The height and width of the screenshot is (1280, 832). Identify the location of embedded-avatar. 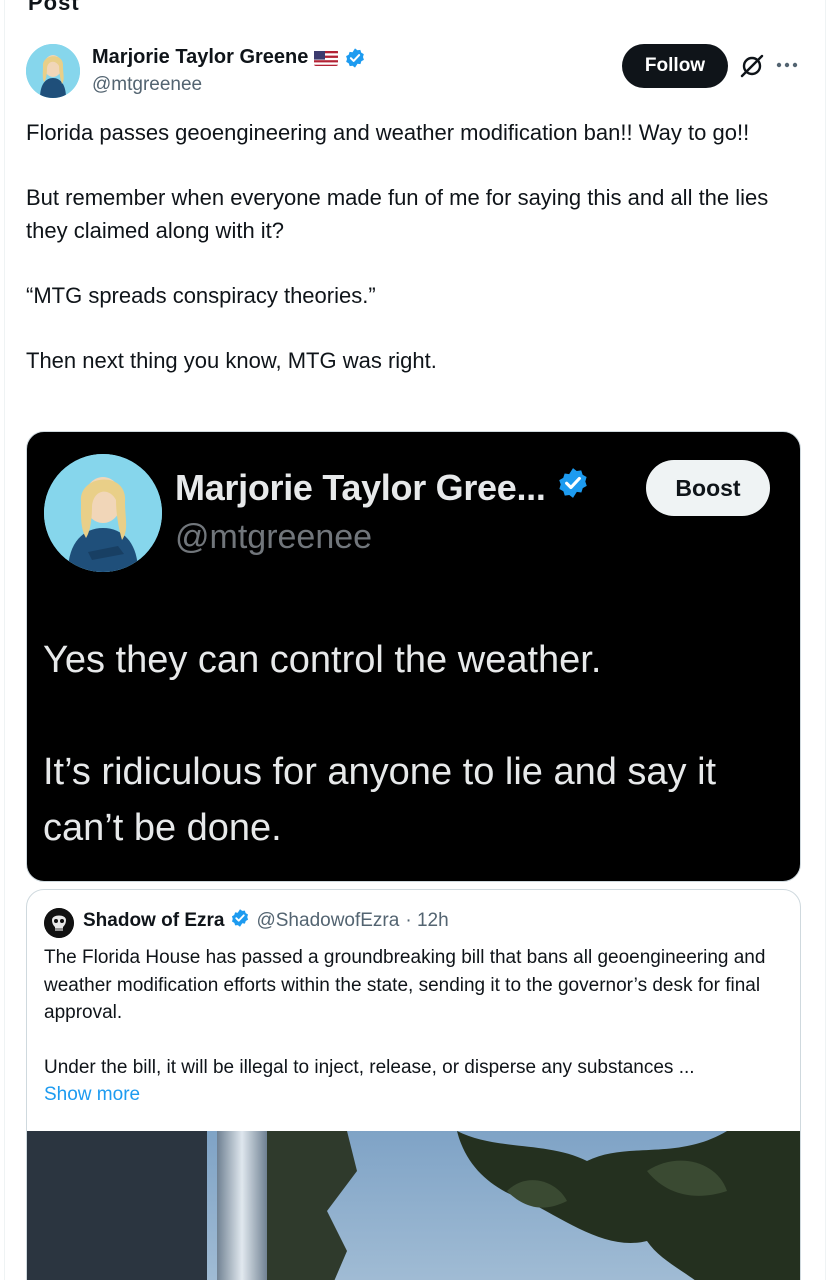
(103, 513).